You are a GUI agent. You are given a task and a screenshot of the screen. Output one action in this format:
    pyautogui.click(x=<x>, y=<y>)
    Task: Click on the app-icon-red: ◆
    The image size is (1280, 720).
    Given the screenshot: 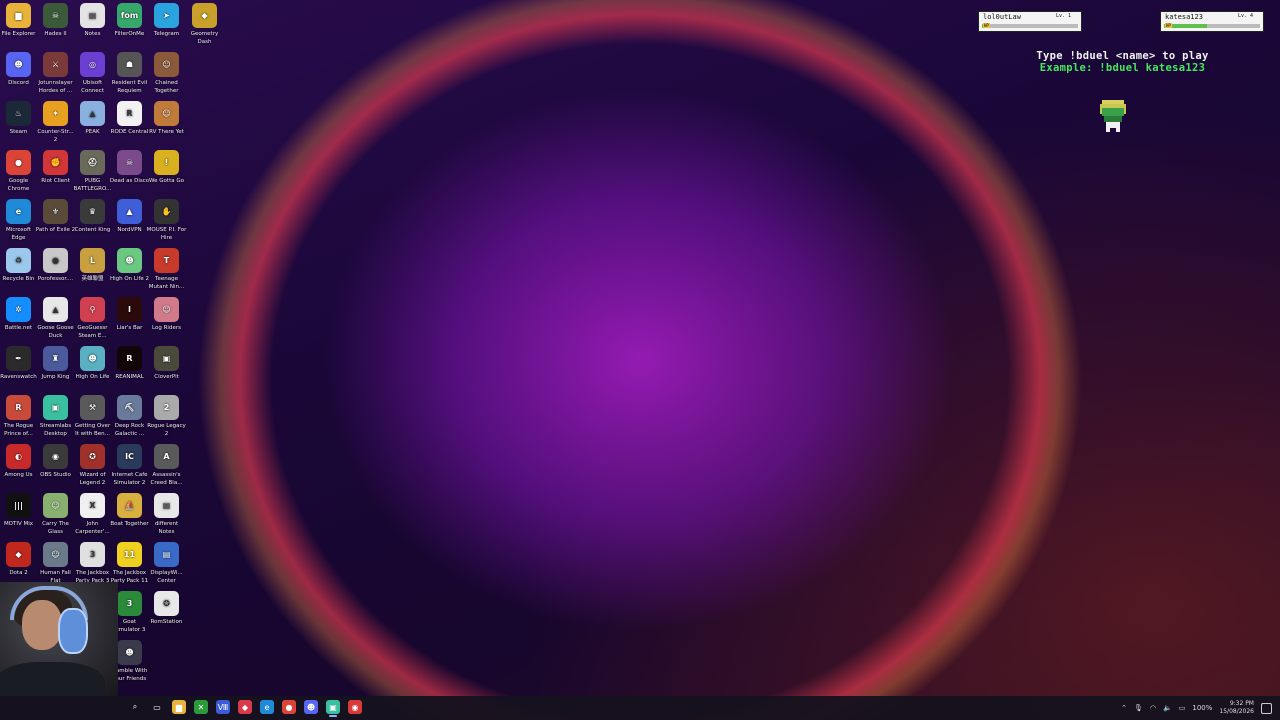 What is the action you would take?
    pyautogui.click(x=245, y=707)
    